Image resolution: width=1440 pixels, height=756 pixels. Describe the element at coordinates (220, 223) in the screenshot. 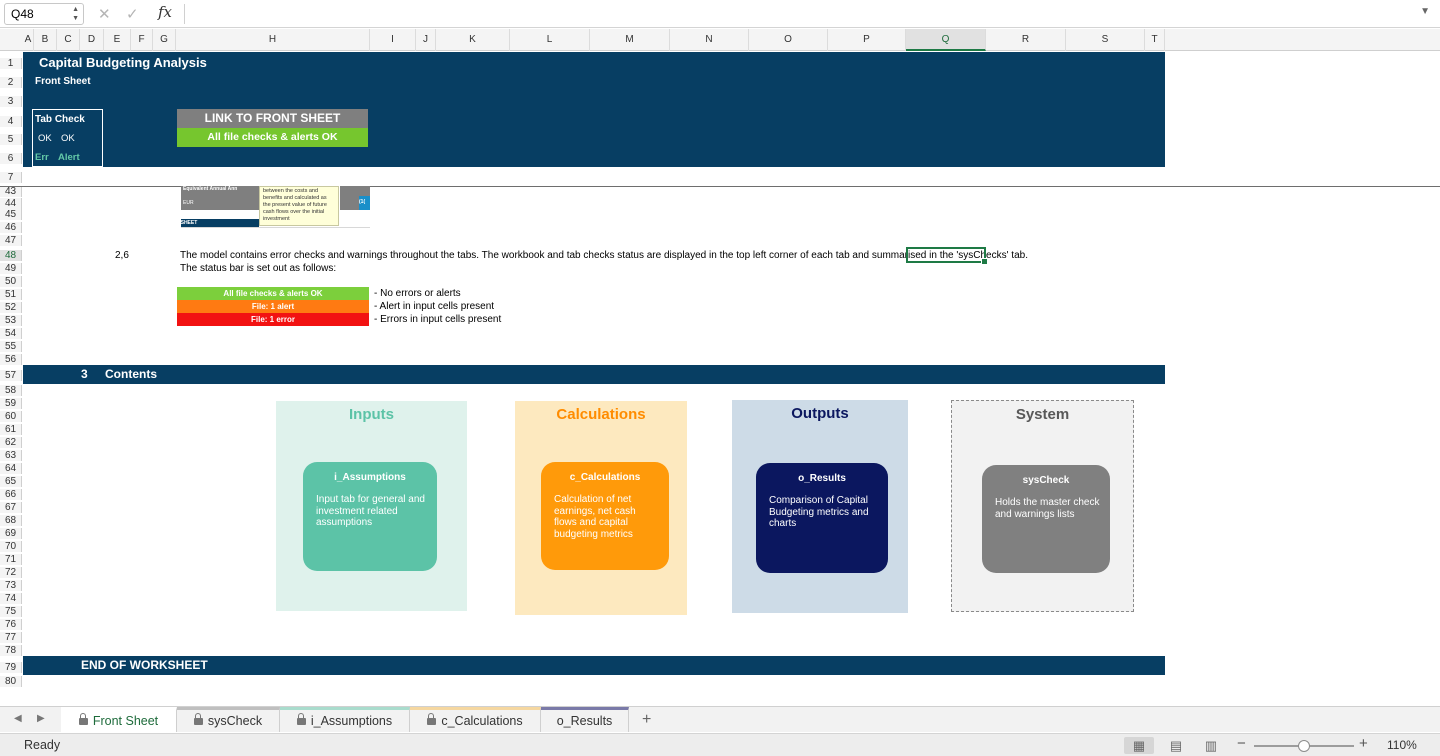

I see `thumb-band: KSHEET` at that location.